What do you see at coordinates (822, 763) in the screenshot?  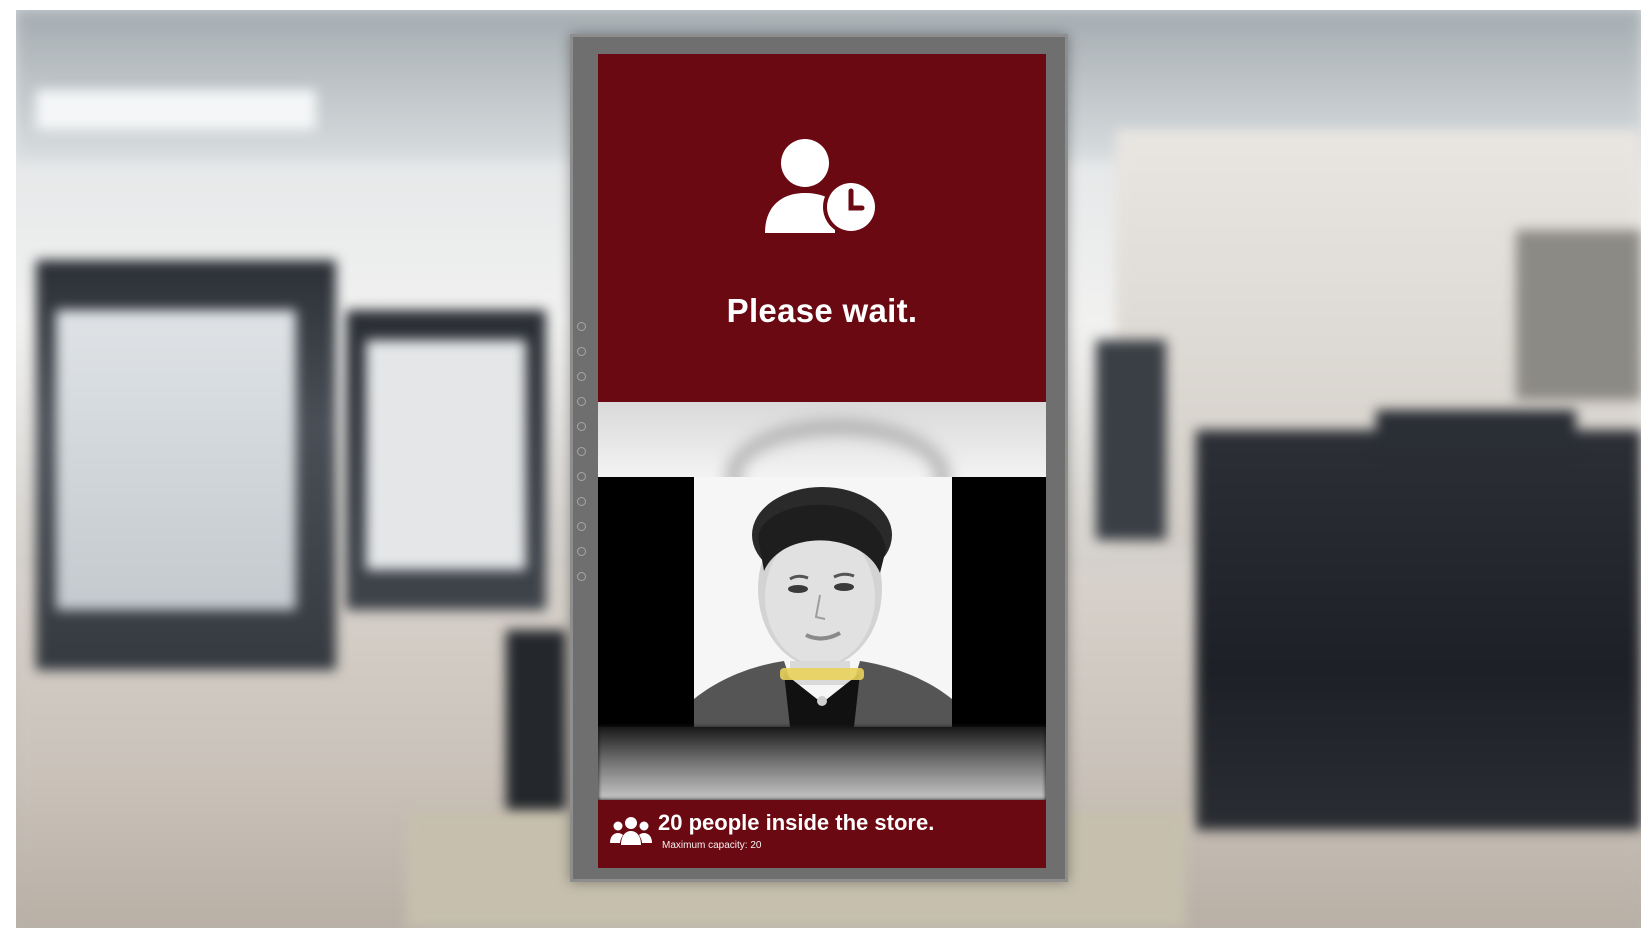 I see `camera-blur-bottom` at bounding box center [822, 763].